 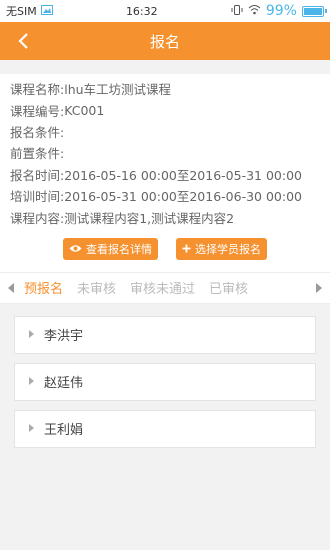 What do you see at coordinates (43, 287) in the screenshot?
I see `tab-item: 预报名` at bounding box center [43, 287].